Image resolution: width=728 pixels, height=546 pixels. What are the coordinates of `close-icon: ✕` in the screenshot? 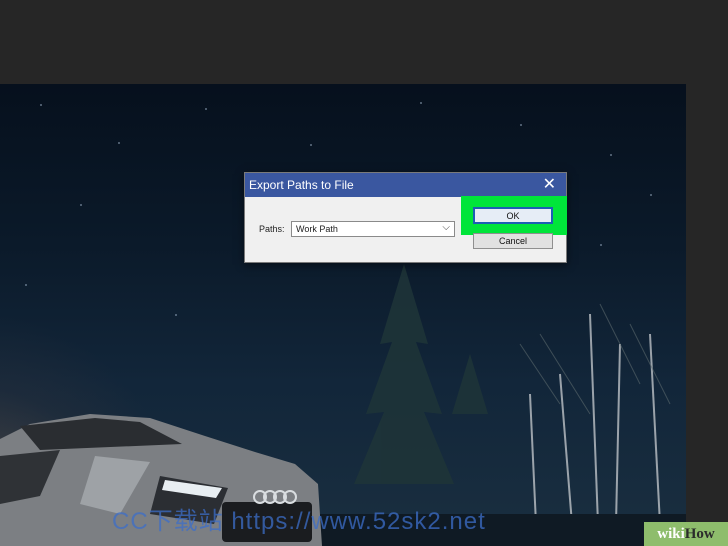 It's located at (549, 185).